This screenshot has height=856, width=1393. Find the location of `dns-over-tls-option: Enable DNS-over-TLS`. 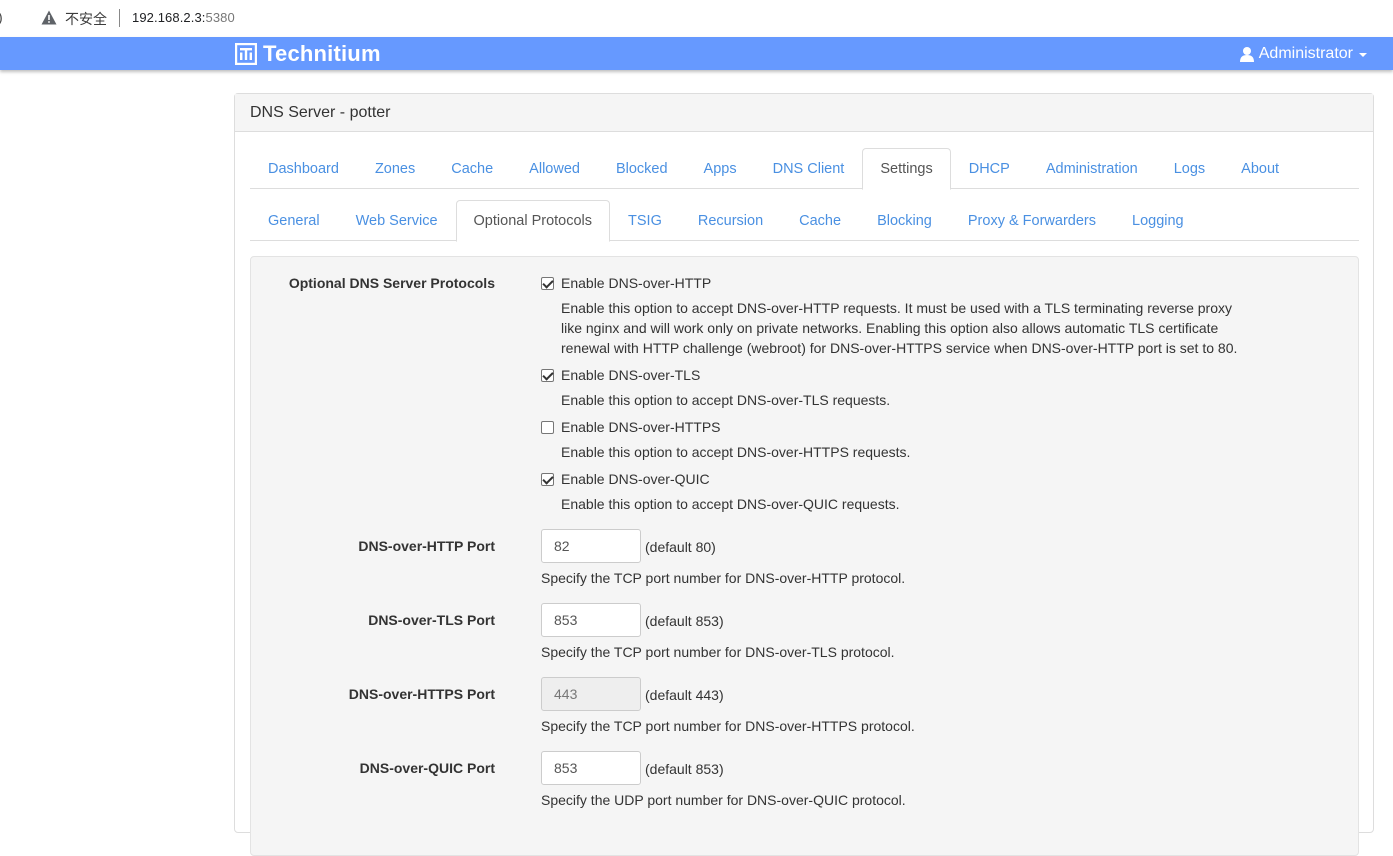

dns-over-tls-option: Enable DNS-over-TLS is located at coordinates (620, 375).